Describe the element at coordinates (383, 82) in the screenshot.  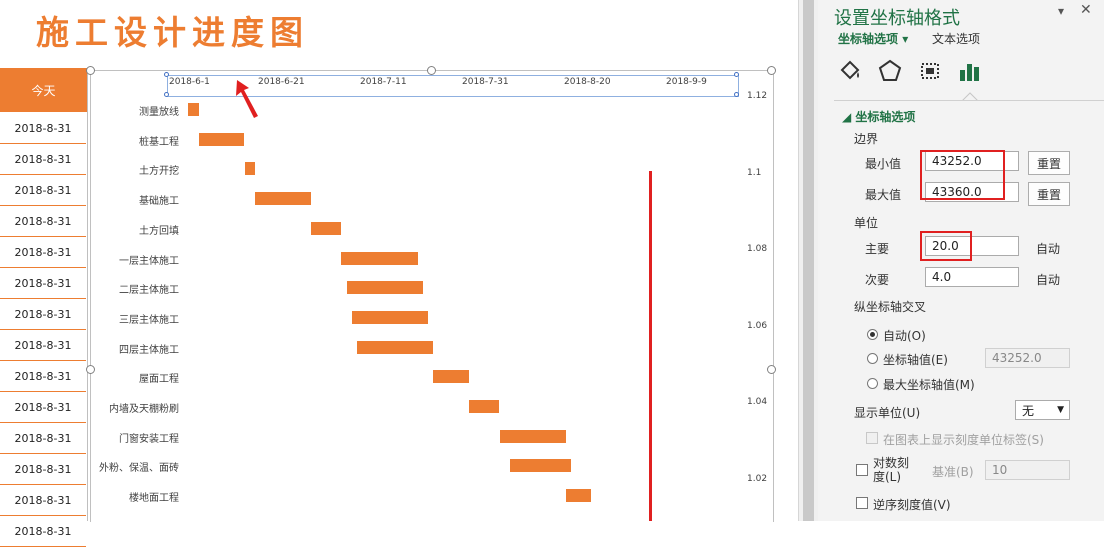
I see `x-tick-label: 2018-7-11` at that location.